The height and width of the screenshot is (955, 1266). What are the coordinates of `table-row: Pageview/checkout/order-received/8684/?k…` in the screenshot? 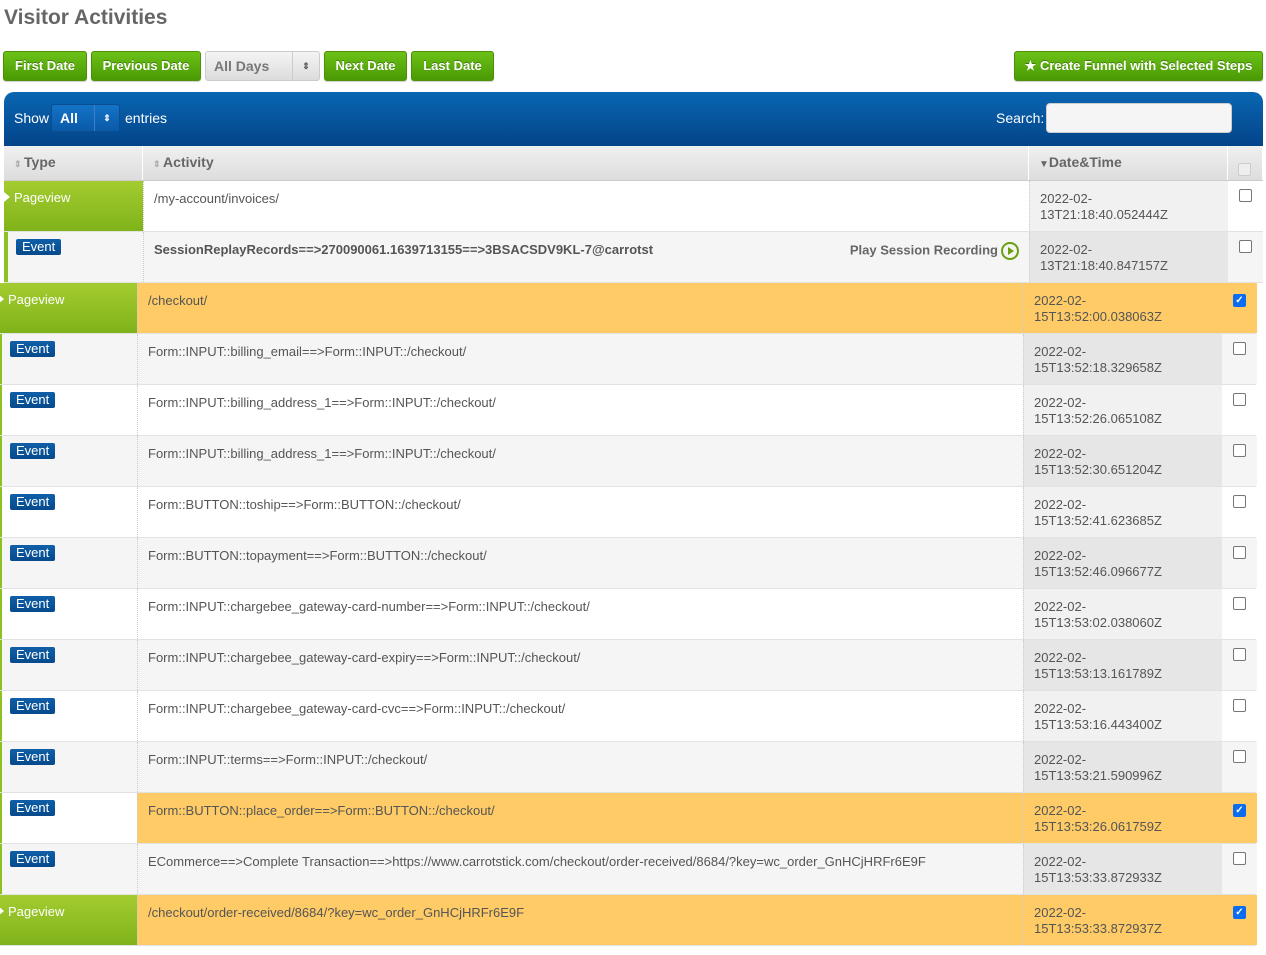 It's located at (628, 920).